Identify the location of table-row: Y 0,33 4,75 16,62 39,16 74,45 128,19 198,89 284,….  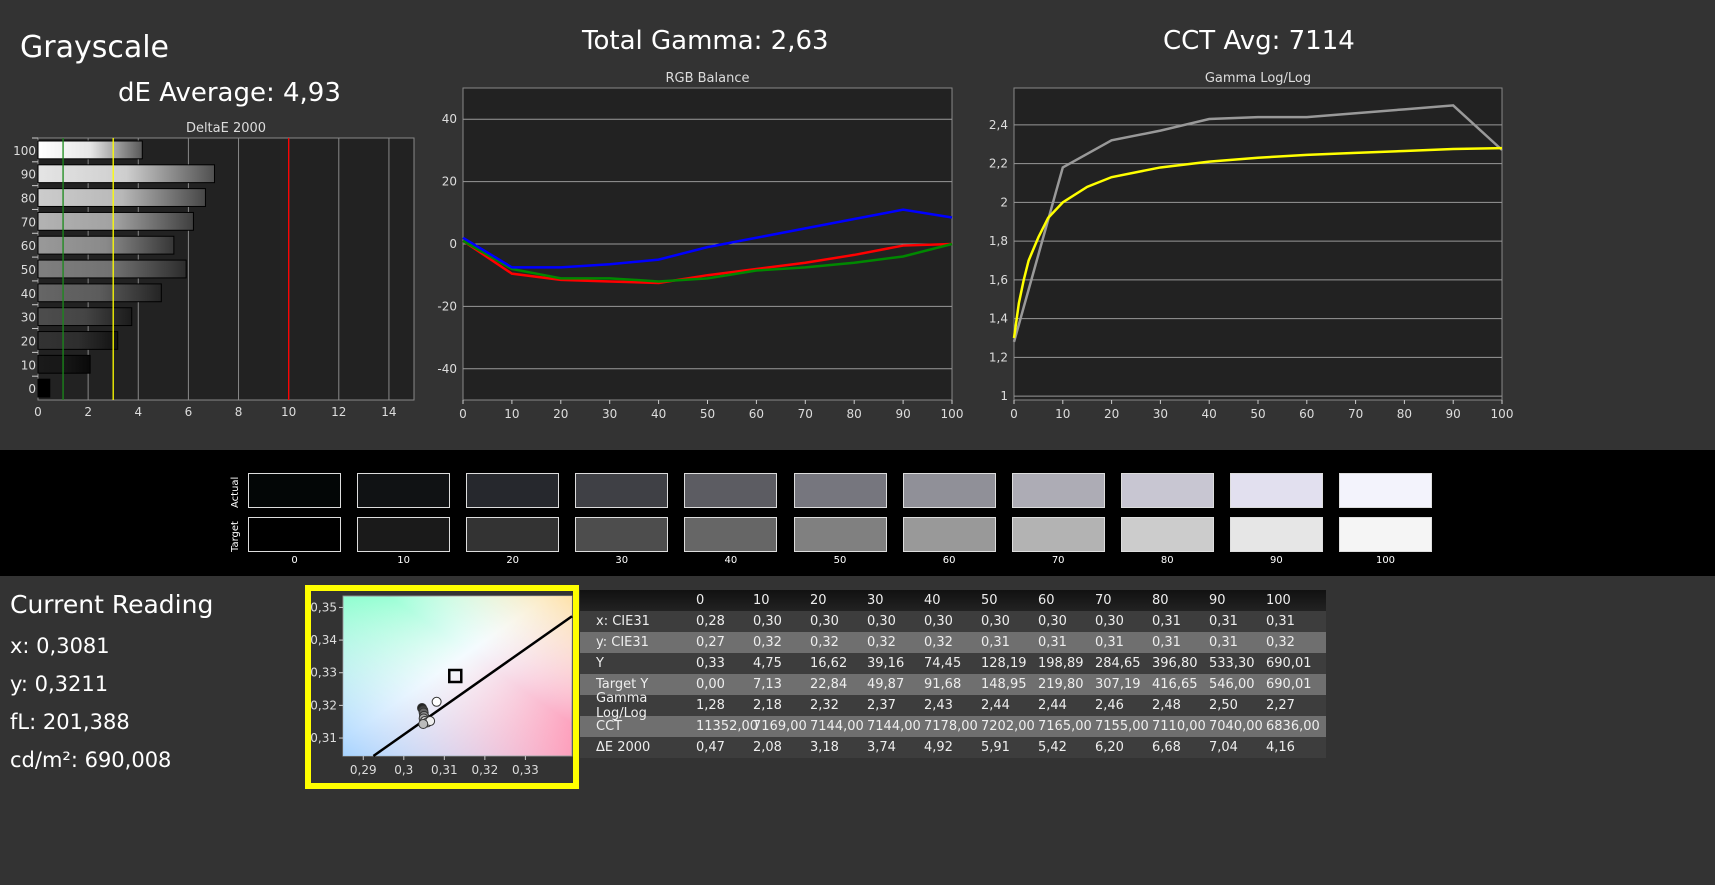
(953, 663).